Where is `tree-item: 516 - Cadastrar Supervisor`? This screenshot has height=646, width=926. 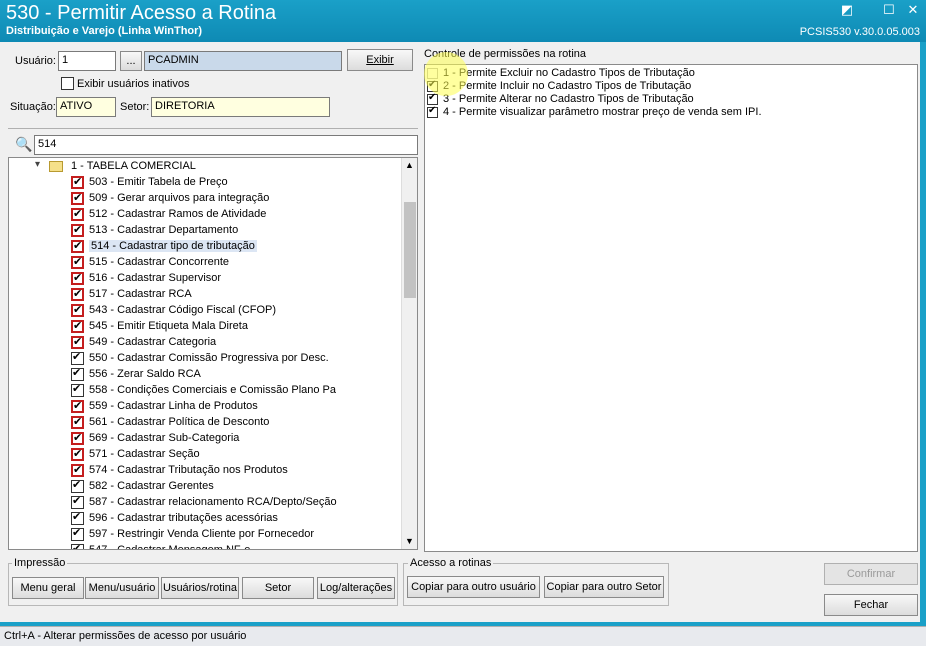 tree-item: 516 - Cadastrar Supervisor is located at coordinates (204, 279).